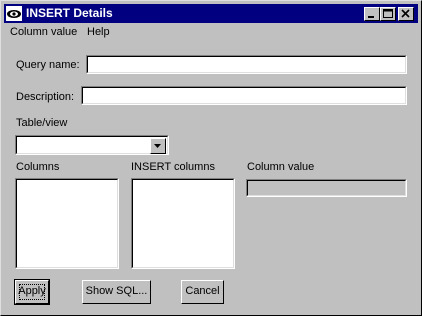 Image resolution: width=422 pixels, height=316 pixels. I want to click on minimize-button, so click(372, 14).